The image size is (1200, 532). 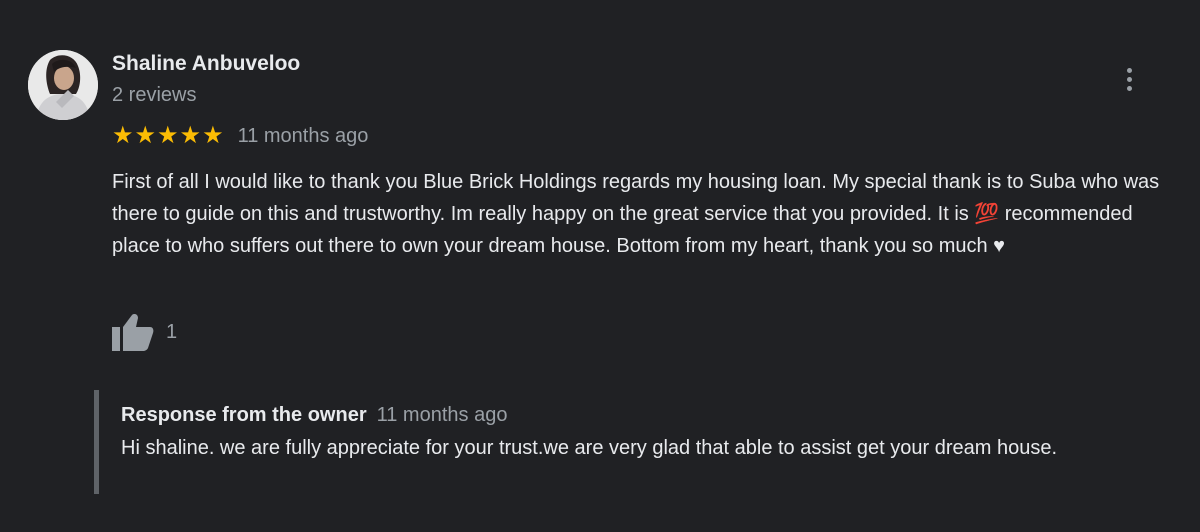 I want to click on reviewer-avatar, so click(x=63, y=85).